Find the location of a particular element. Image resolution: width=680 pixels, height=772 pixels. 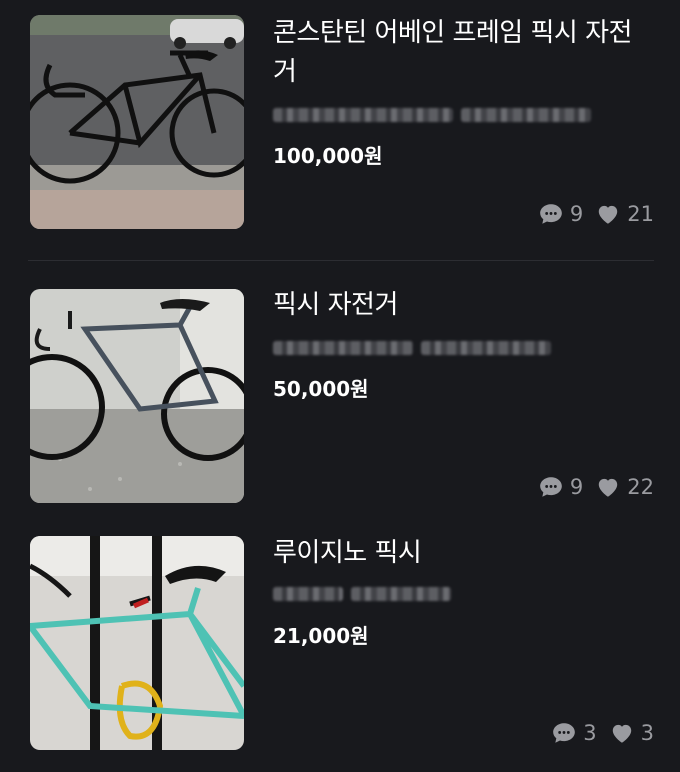

listing-stats: 9 22 is located at coordinates (596, 487).